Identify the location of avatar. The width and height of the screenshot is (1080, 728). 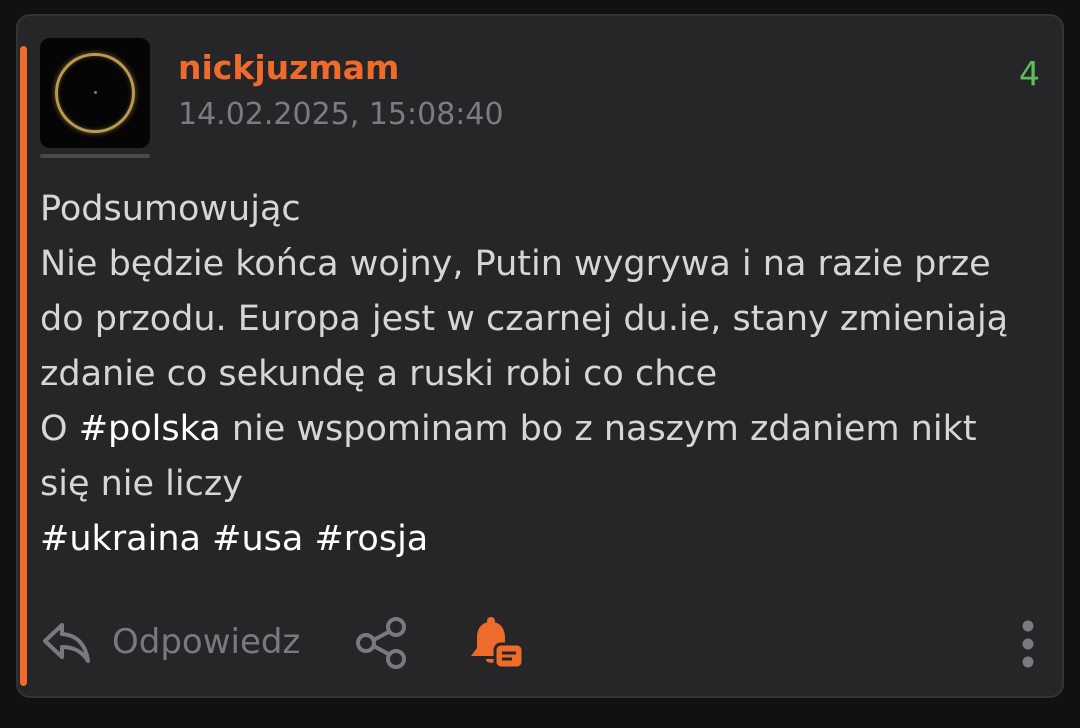
(95, 93).